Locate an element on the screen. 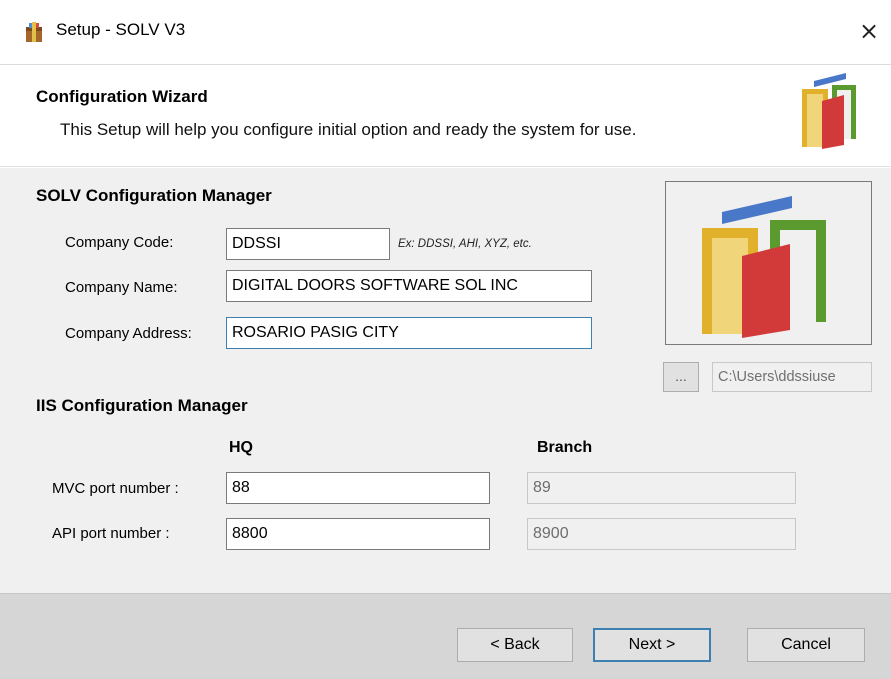  company-code-hint: Ex: DDSSI, AHI, XYZ, etc. is located at coordinates (465, 244).